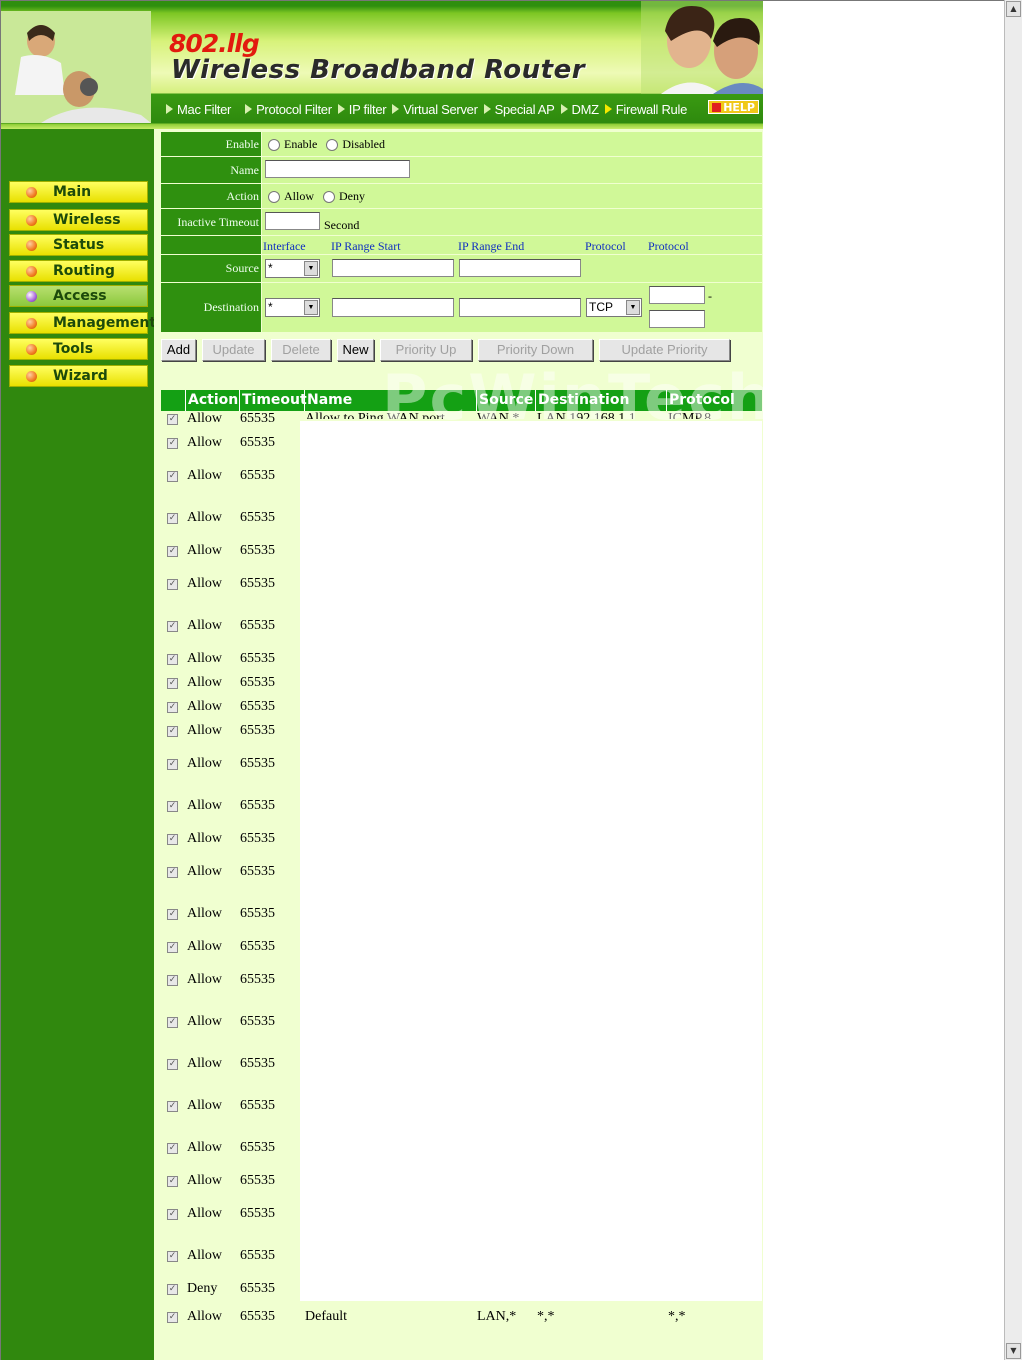 The width and height of the screenshot is (1022, 1360). What do you see at coordinates (78, 245) in the screenshot?
I see `sidebar-item-status: Status` at bounding box center [78, 245].